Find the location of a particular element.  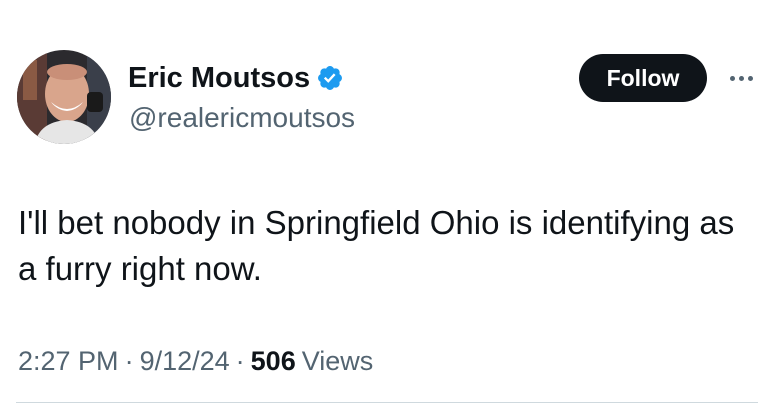

follow-button: Follow is located at coordinates (643, 78).